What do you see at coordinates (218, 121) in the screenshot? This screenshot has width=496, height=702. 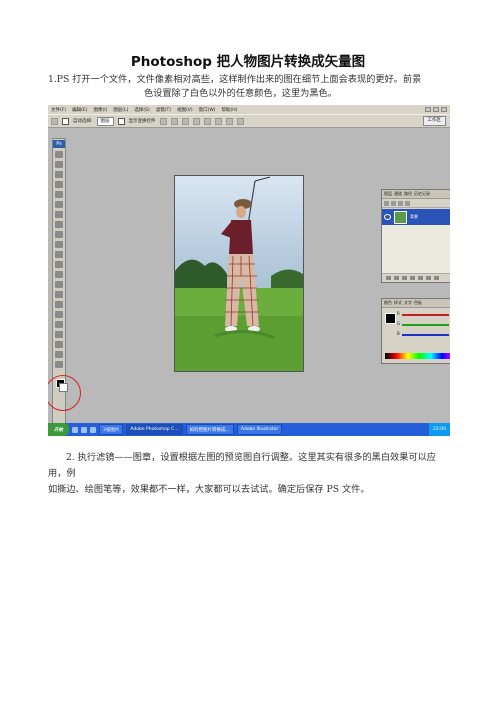 I see `align-right-icon` at bounding box center [218, 121].